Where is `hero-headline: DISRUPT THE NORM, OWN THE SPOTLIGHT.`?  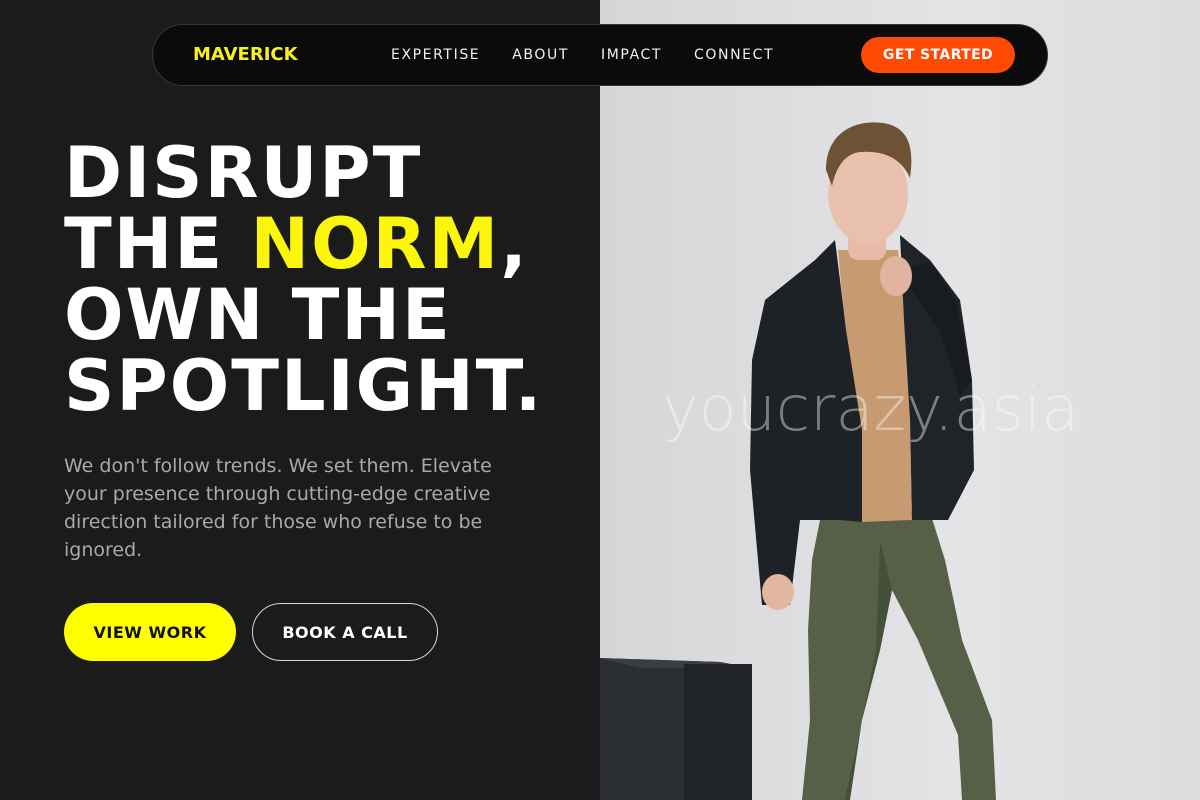 hero-headline: DISRUPT THE NORM, OWN THE SPOTLIGHT. is located at coordinates (303, 280).